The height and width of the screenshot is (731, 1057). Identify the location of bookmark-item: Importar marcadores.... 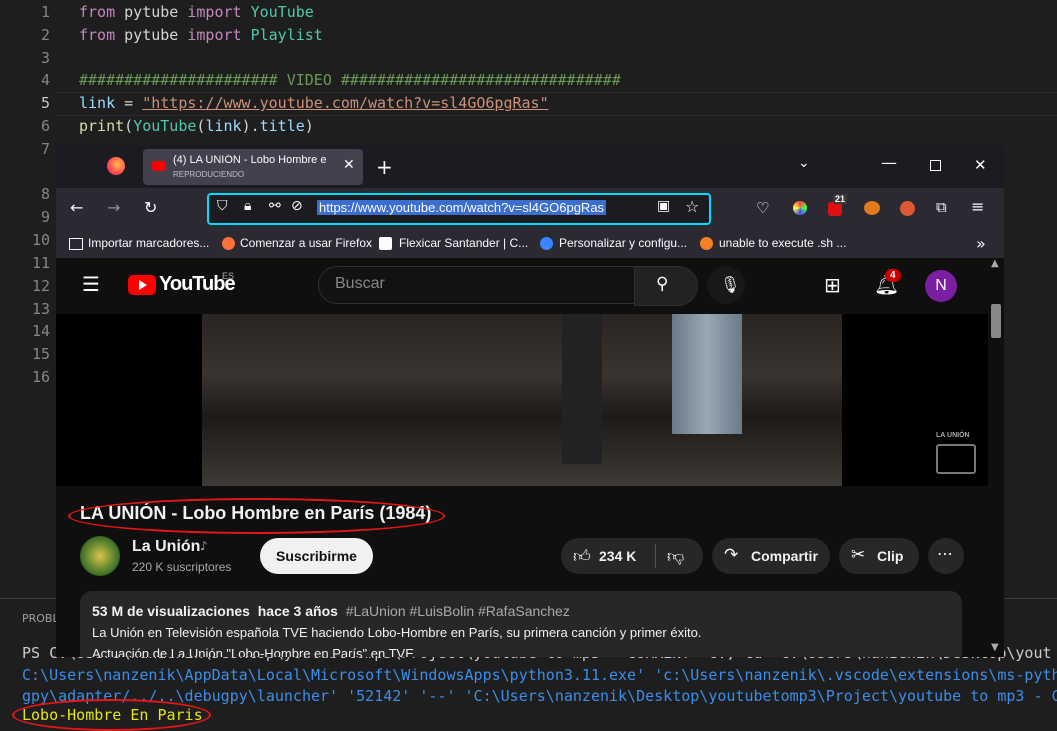
(148, 243).